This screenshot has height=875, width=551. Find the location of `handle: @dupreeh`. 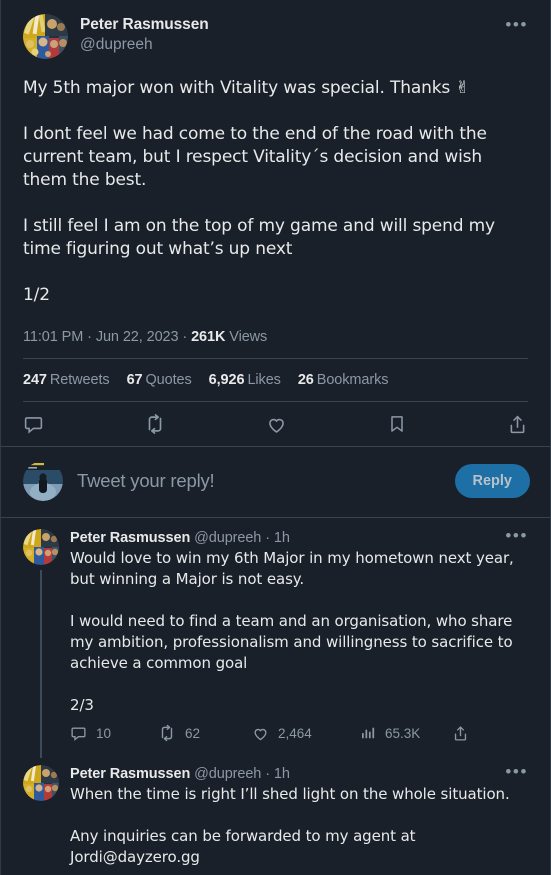

handle: @dupreeh is located at coordinates (144, 45).